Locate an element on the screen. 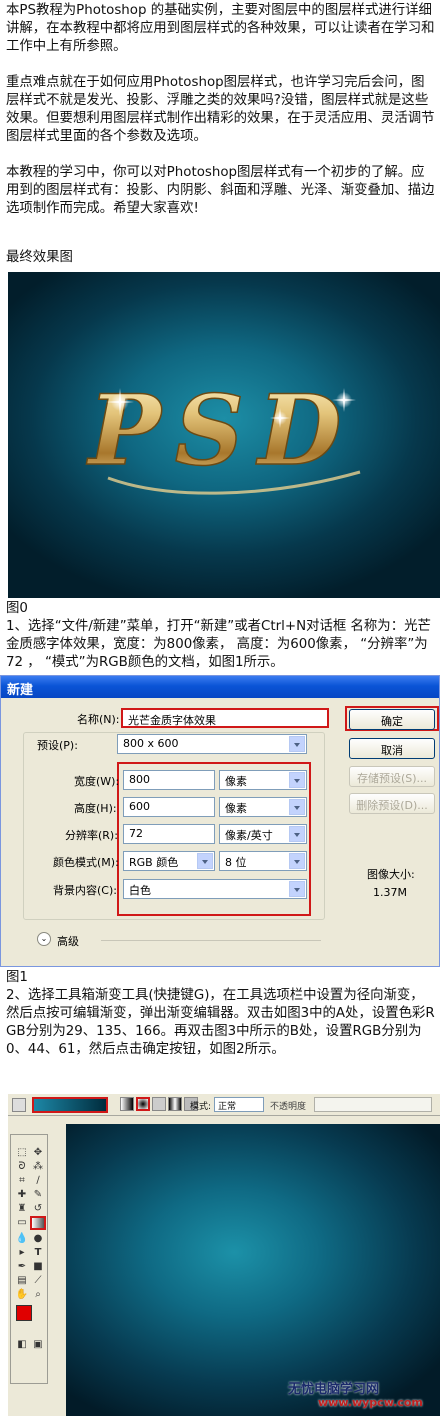 Image resolution: width=440 pixels, height=1416 pixels. width-unit-select: 像素 is located at coordinates (263, 780).